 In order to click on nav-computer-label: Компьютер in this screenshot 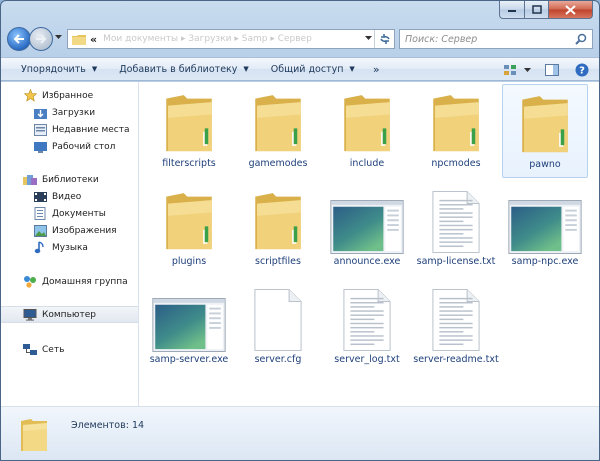, I will do `click(69, 314)`.